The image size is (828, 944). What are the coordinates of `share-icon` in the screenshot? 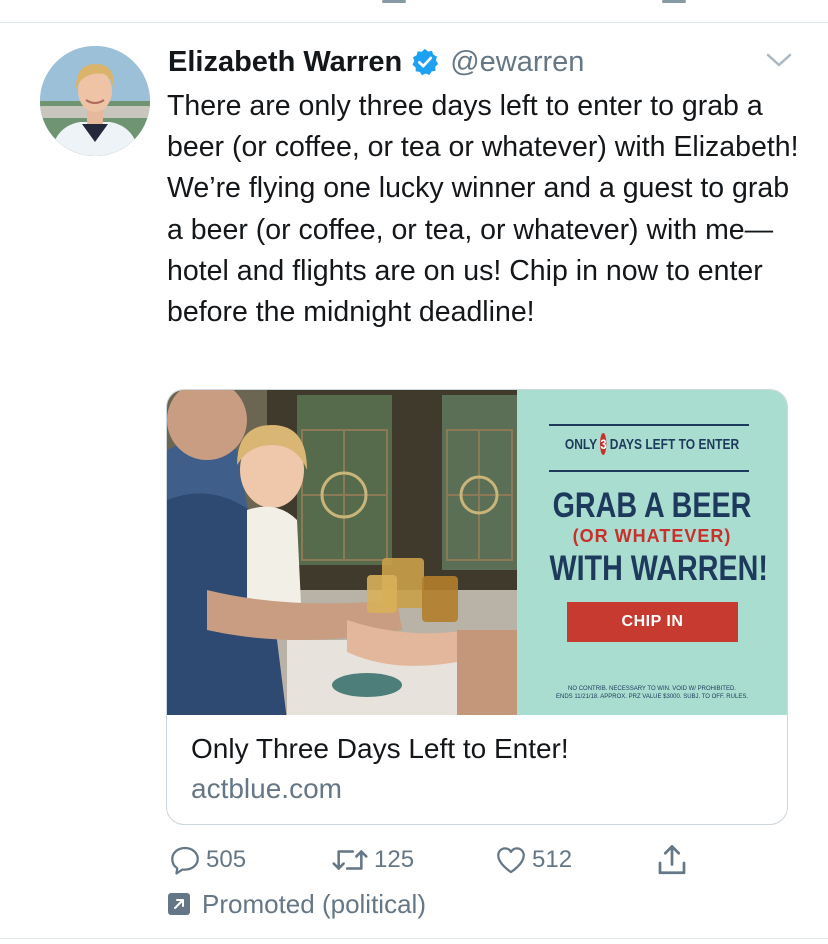 It's located at (672, 860).